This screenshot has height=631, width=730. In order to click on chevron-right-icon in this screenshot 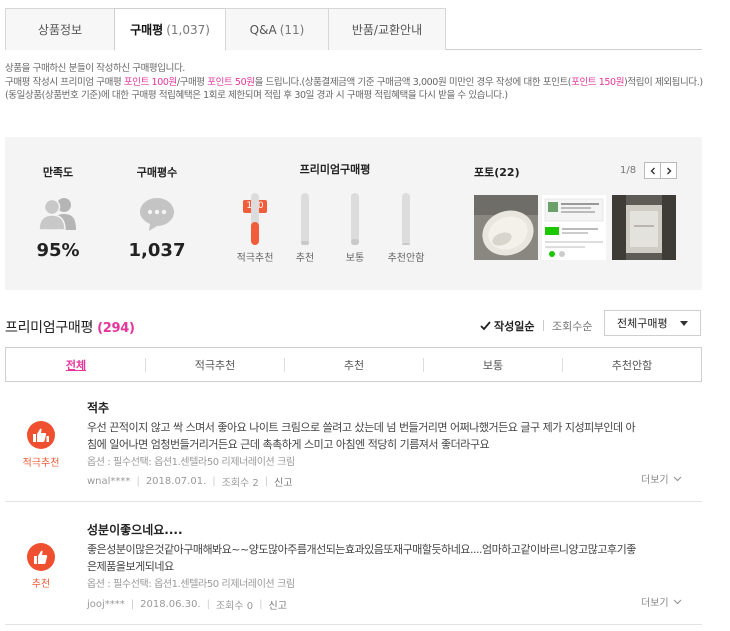, I will do `click(668, 170)`.